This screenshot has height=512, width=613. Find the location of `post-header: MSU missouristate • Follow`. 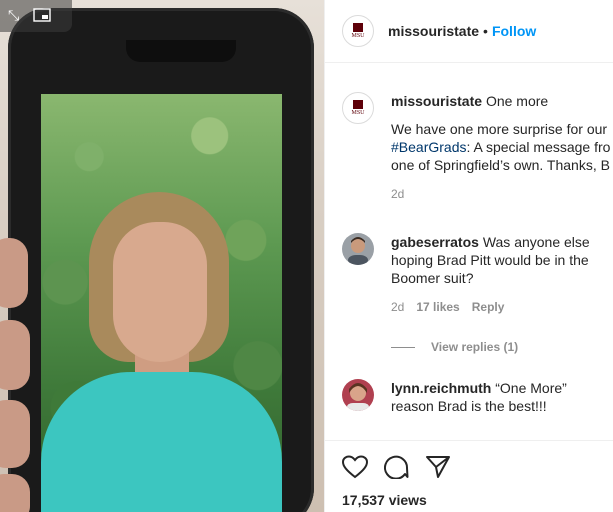

post-header: MSU missouristate • Follow is located at coordinates (469, 31).